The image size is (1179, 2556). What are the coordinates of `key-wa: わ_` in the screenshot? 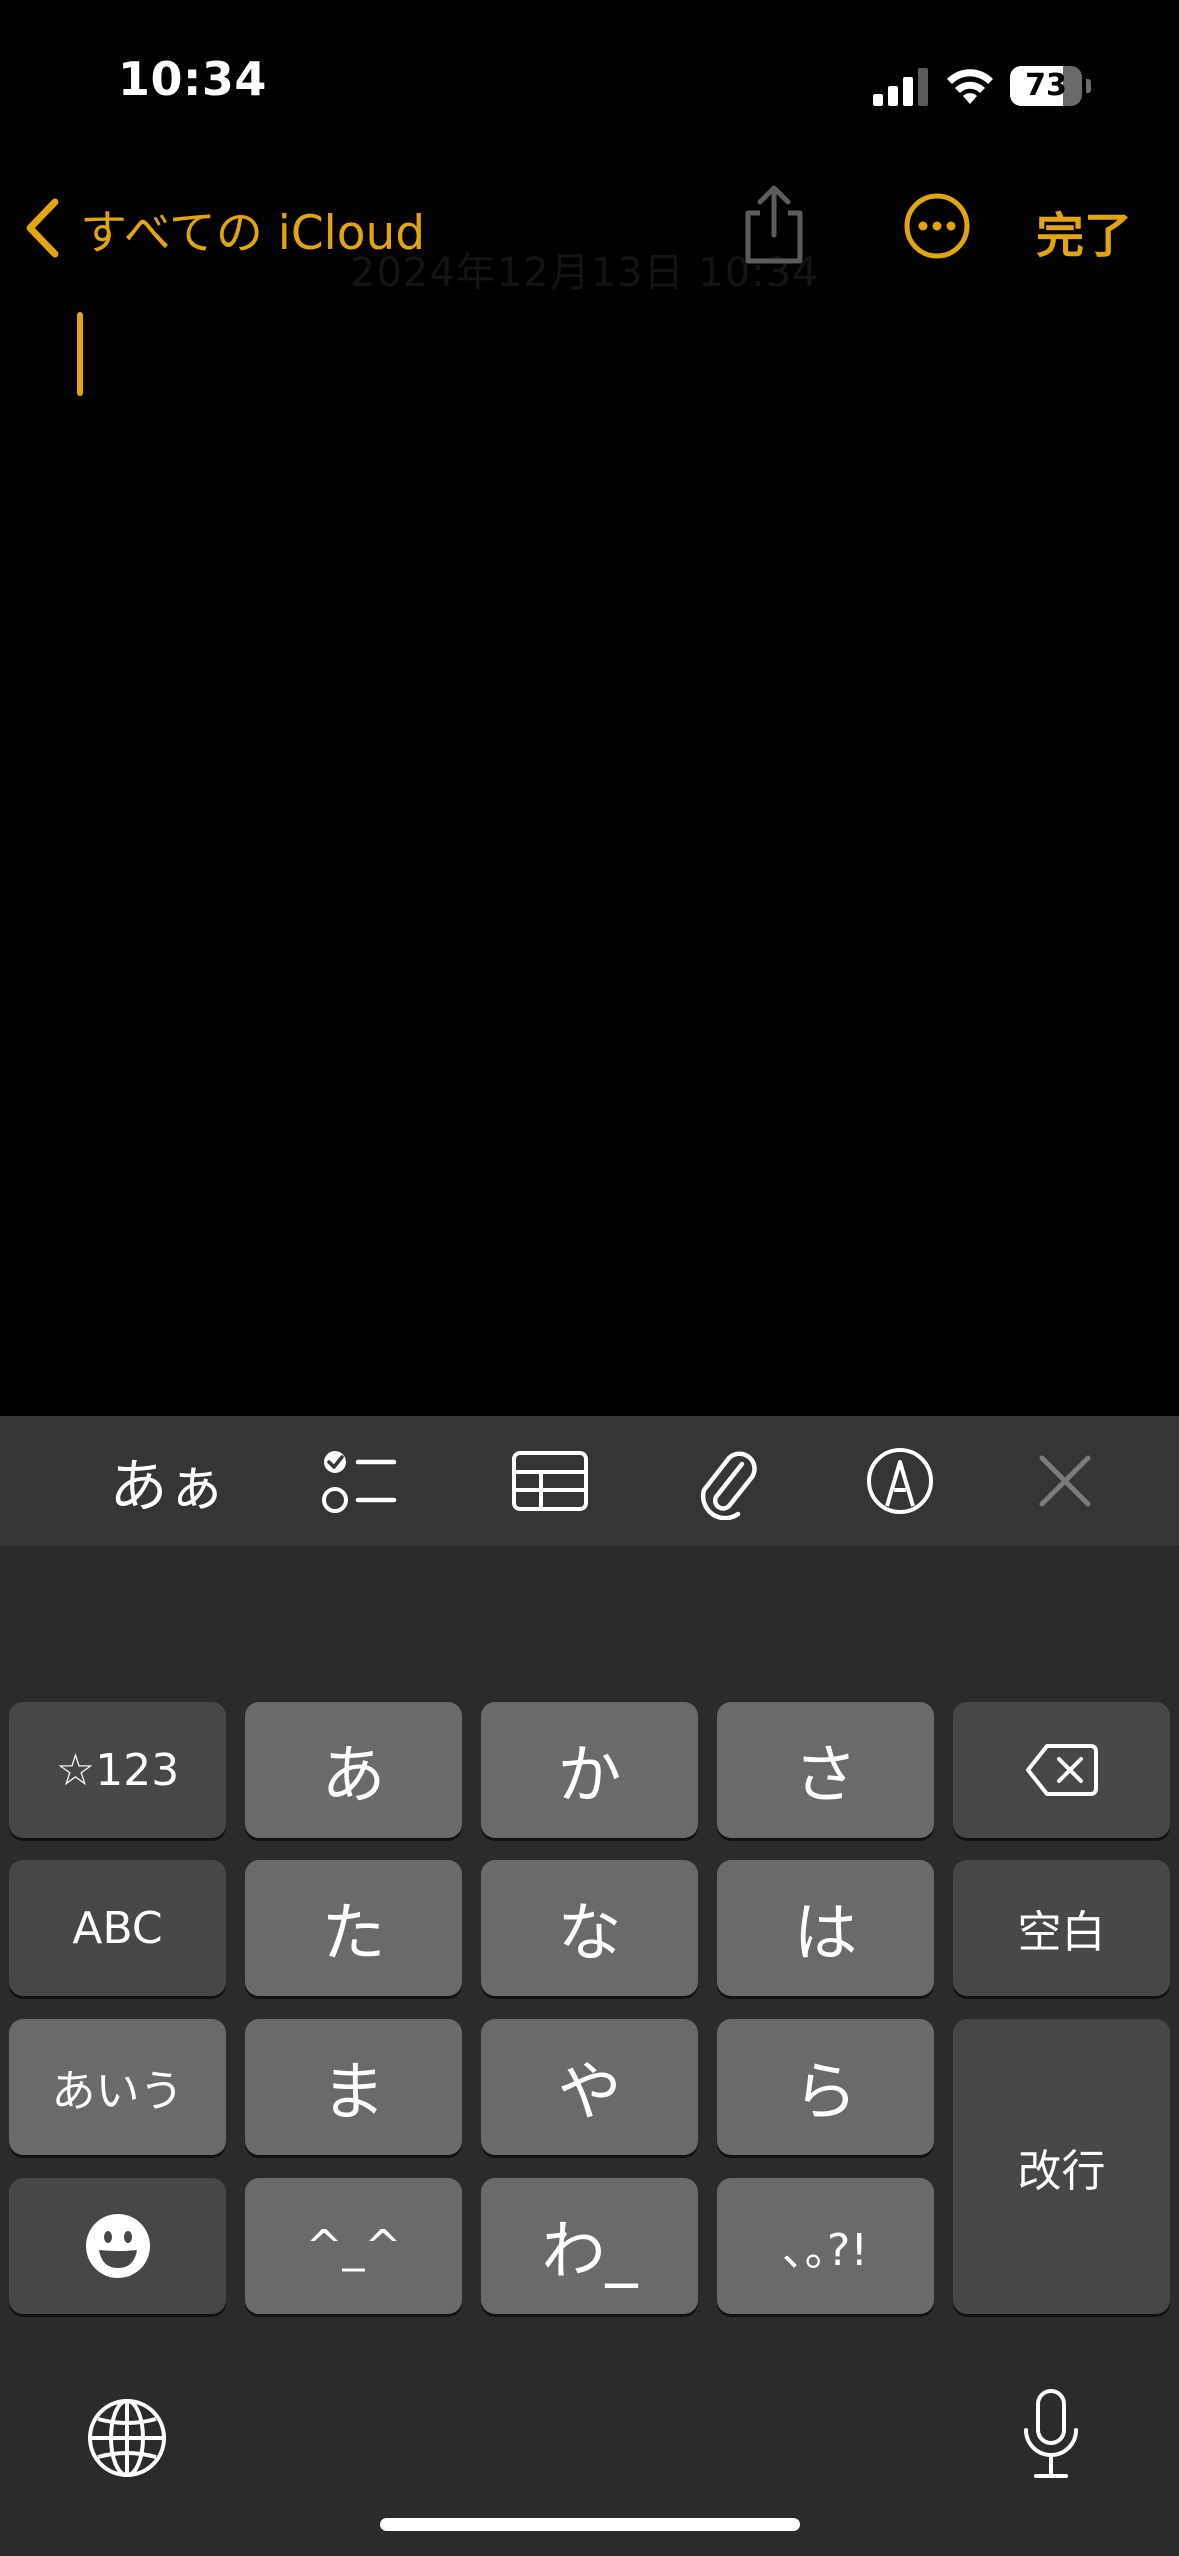 It's located at (589, 2246).